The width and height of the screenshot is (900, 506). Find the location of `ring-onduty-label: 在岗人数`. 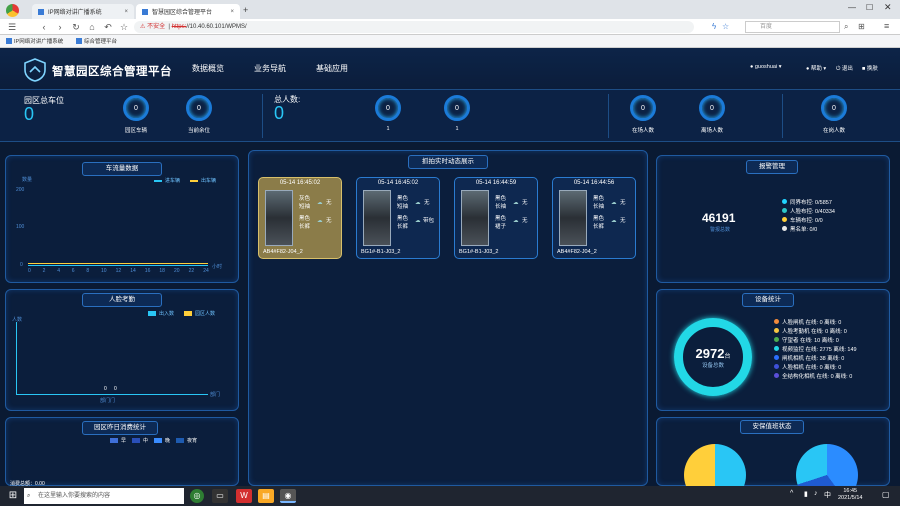

ring-onduty-label: 在岗人数 is located at coordinates (833, 131).